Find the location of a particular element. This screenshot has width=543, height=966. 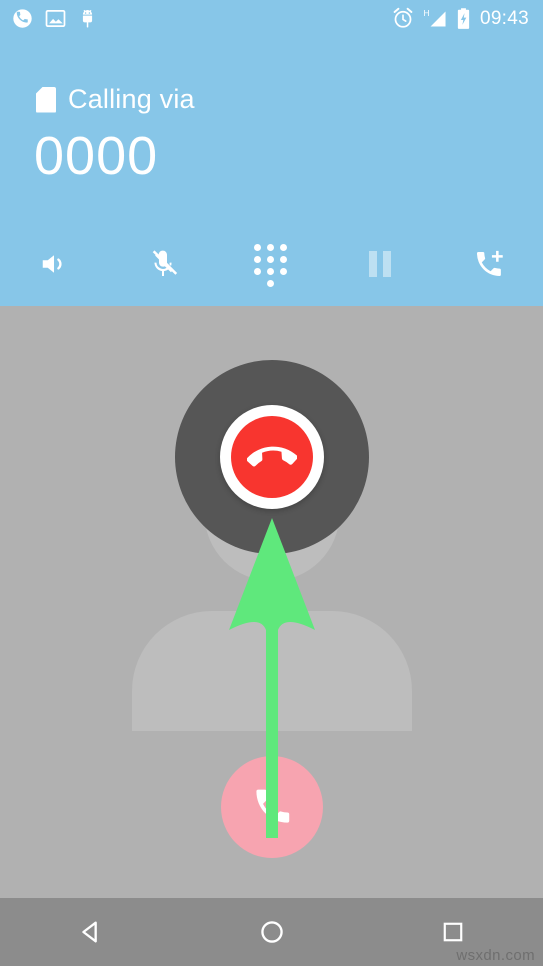

home-circle-icon is located at coordinates (271, 932).